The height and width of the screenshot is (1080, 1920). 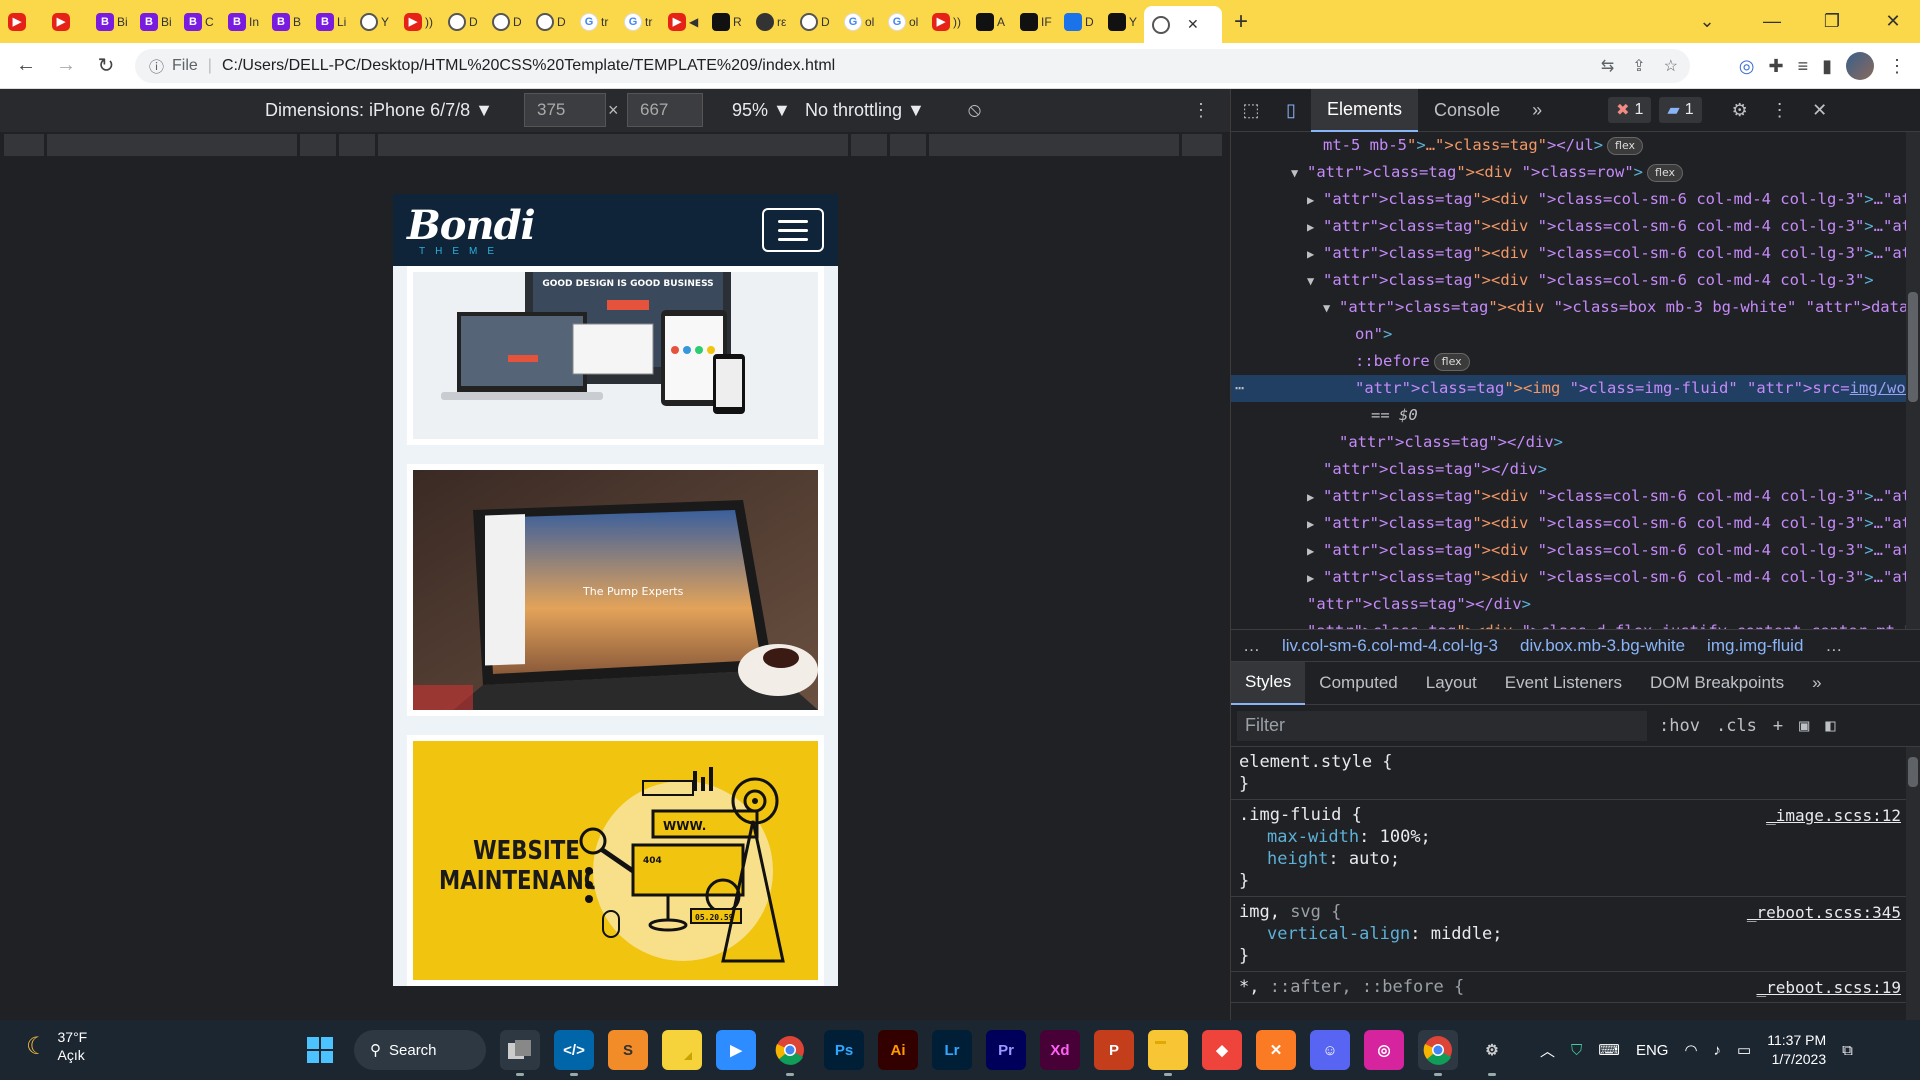 What do you see at coordinates (793, 230) in the screenshot?
I see `navbar-toggler-button` at bounding box center [793, 230].